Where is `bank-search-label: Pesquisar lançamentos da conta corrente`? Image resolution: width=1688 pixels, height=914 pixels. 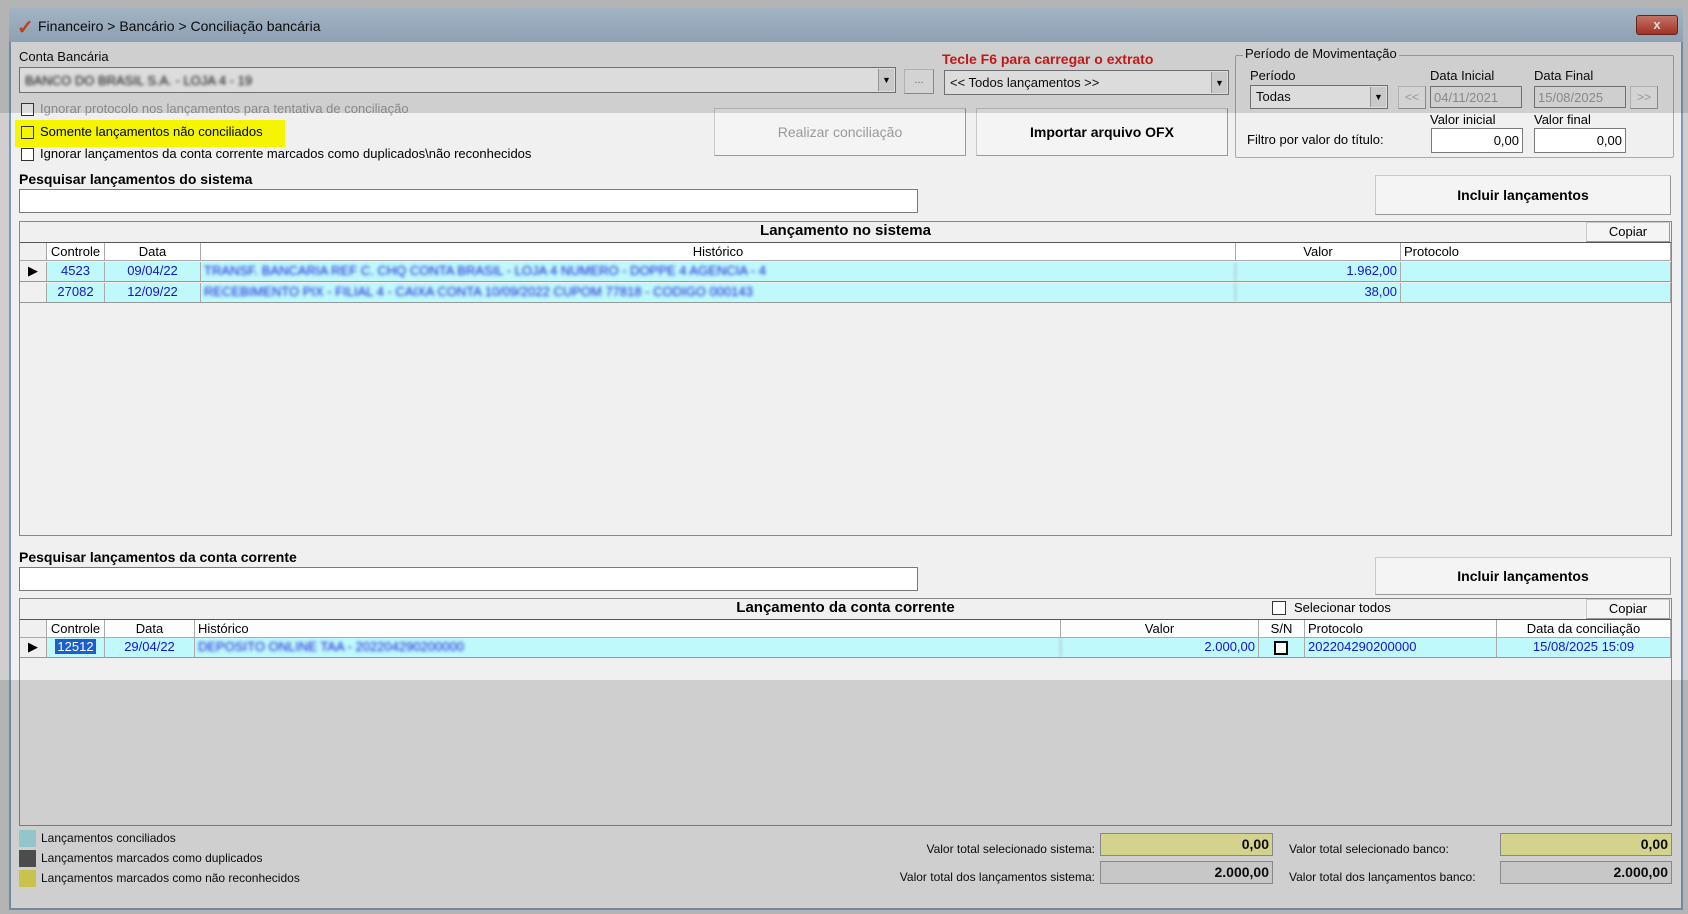
bank-search-label: Pesquisar lançamentos da conta corrente is located at coordinates (158, 557).